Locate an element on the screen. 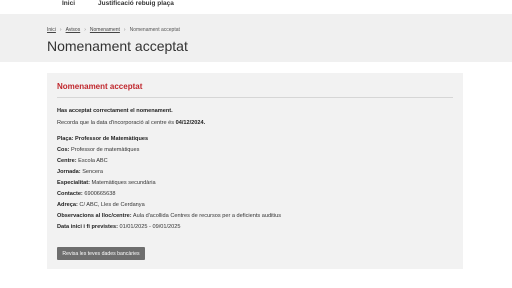 The width and height of the screenshot is (512, 288). field-value: 01/01/2025 - 09/01/2025 is located at coordinates (150, 227).